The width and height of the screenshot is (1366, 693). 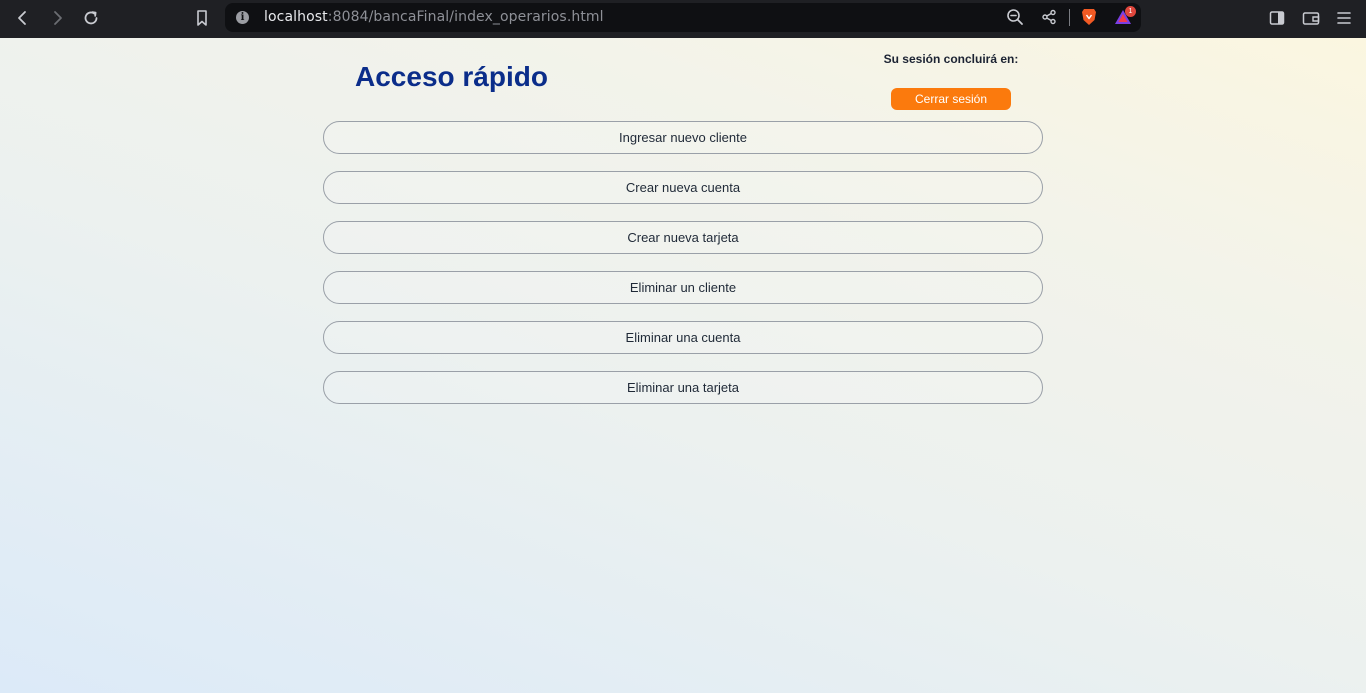 What do you see at coordinates (1311, 18) in the screenshot?
I see `wallet-icon` at bounding box center [1311, 18].